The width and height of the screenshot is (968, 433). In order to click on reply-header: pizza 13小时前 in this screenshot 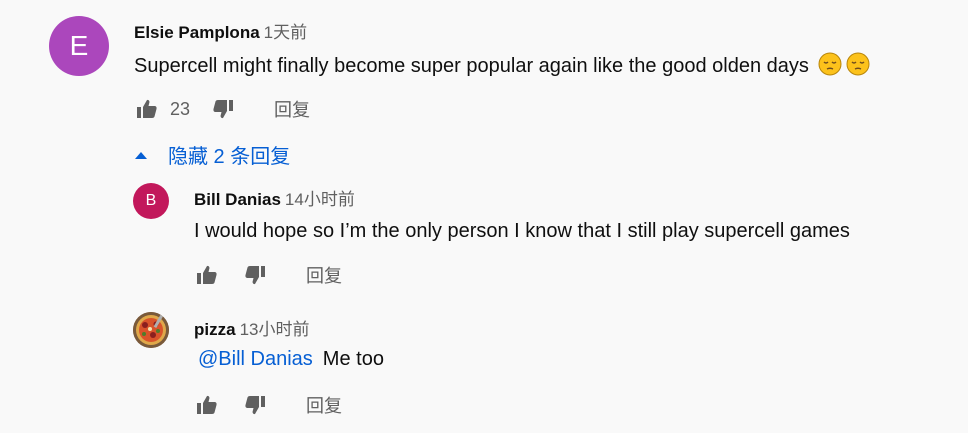, I will do `click(251, 327)`.